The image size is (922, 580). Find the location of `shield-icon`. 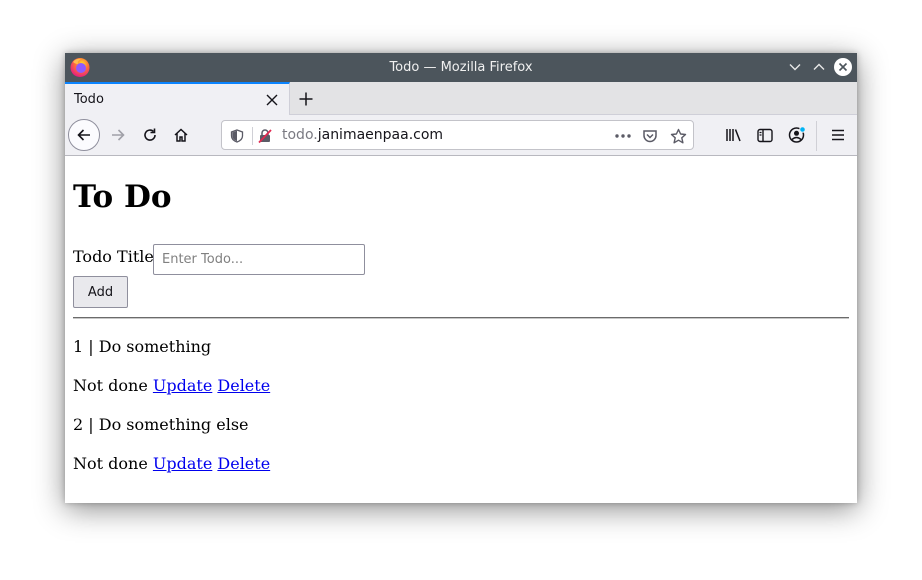

shield-icon is located at coordinates (237, 136).